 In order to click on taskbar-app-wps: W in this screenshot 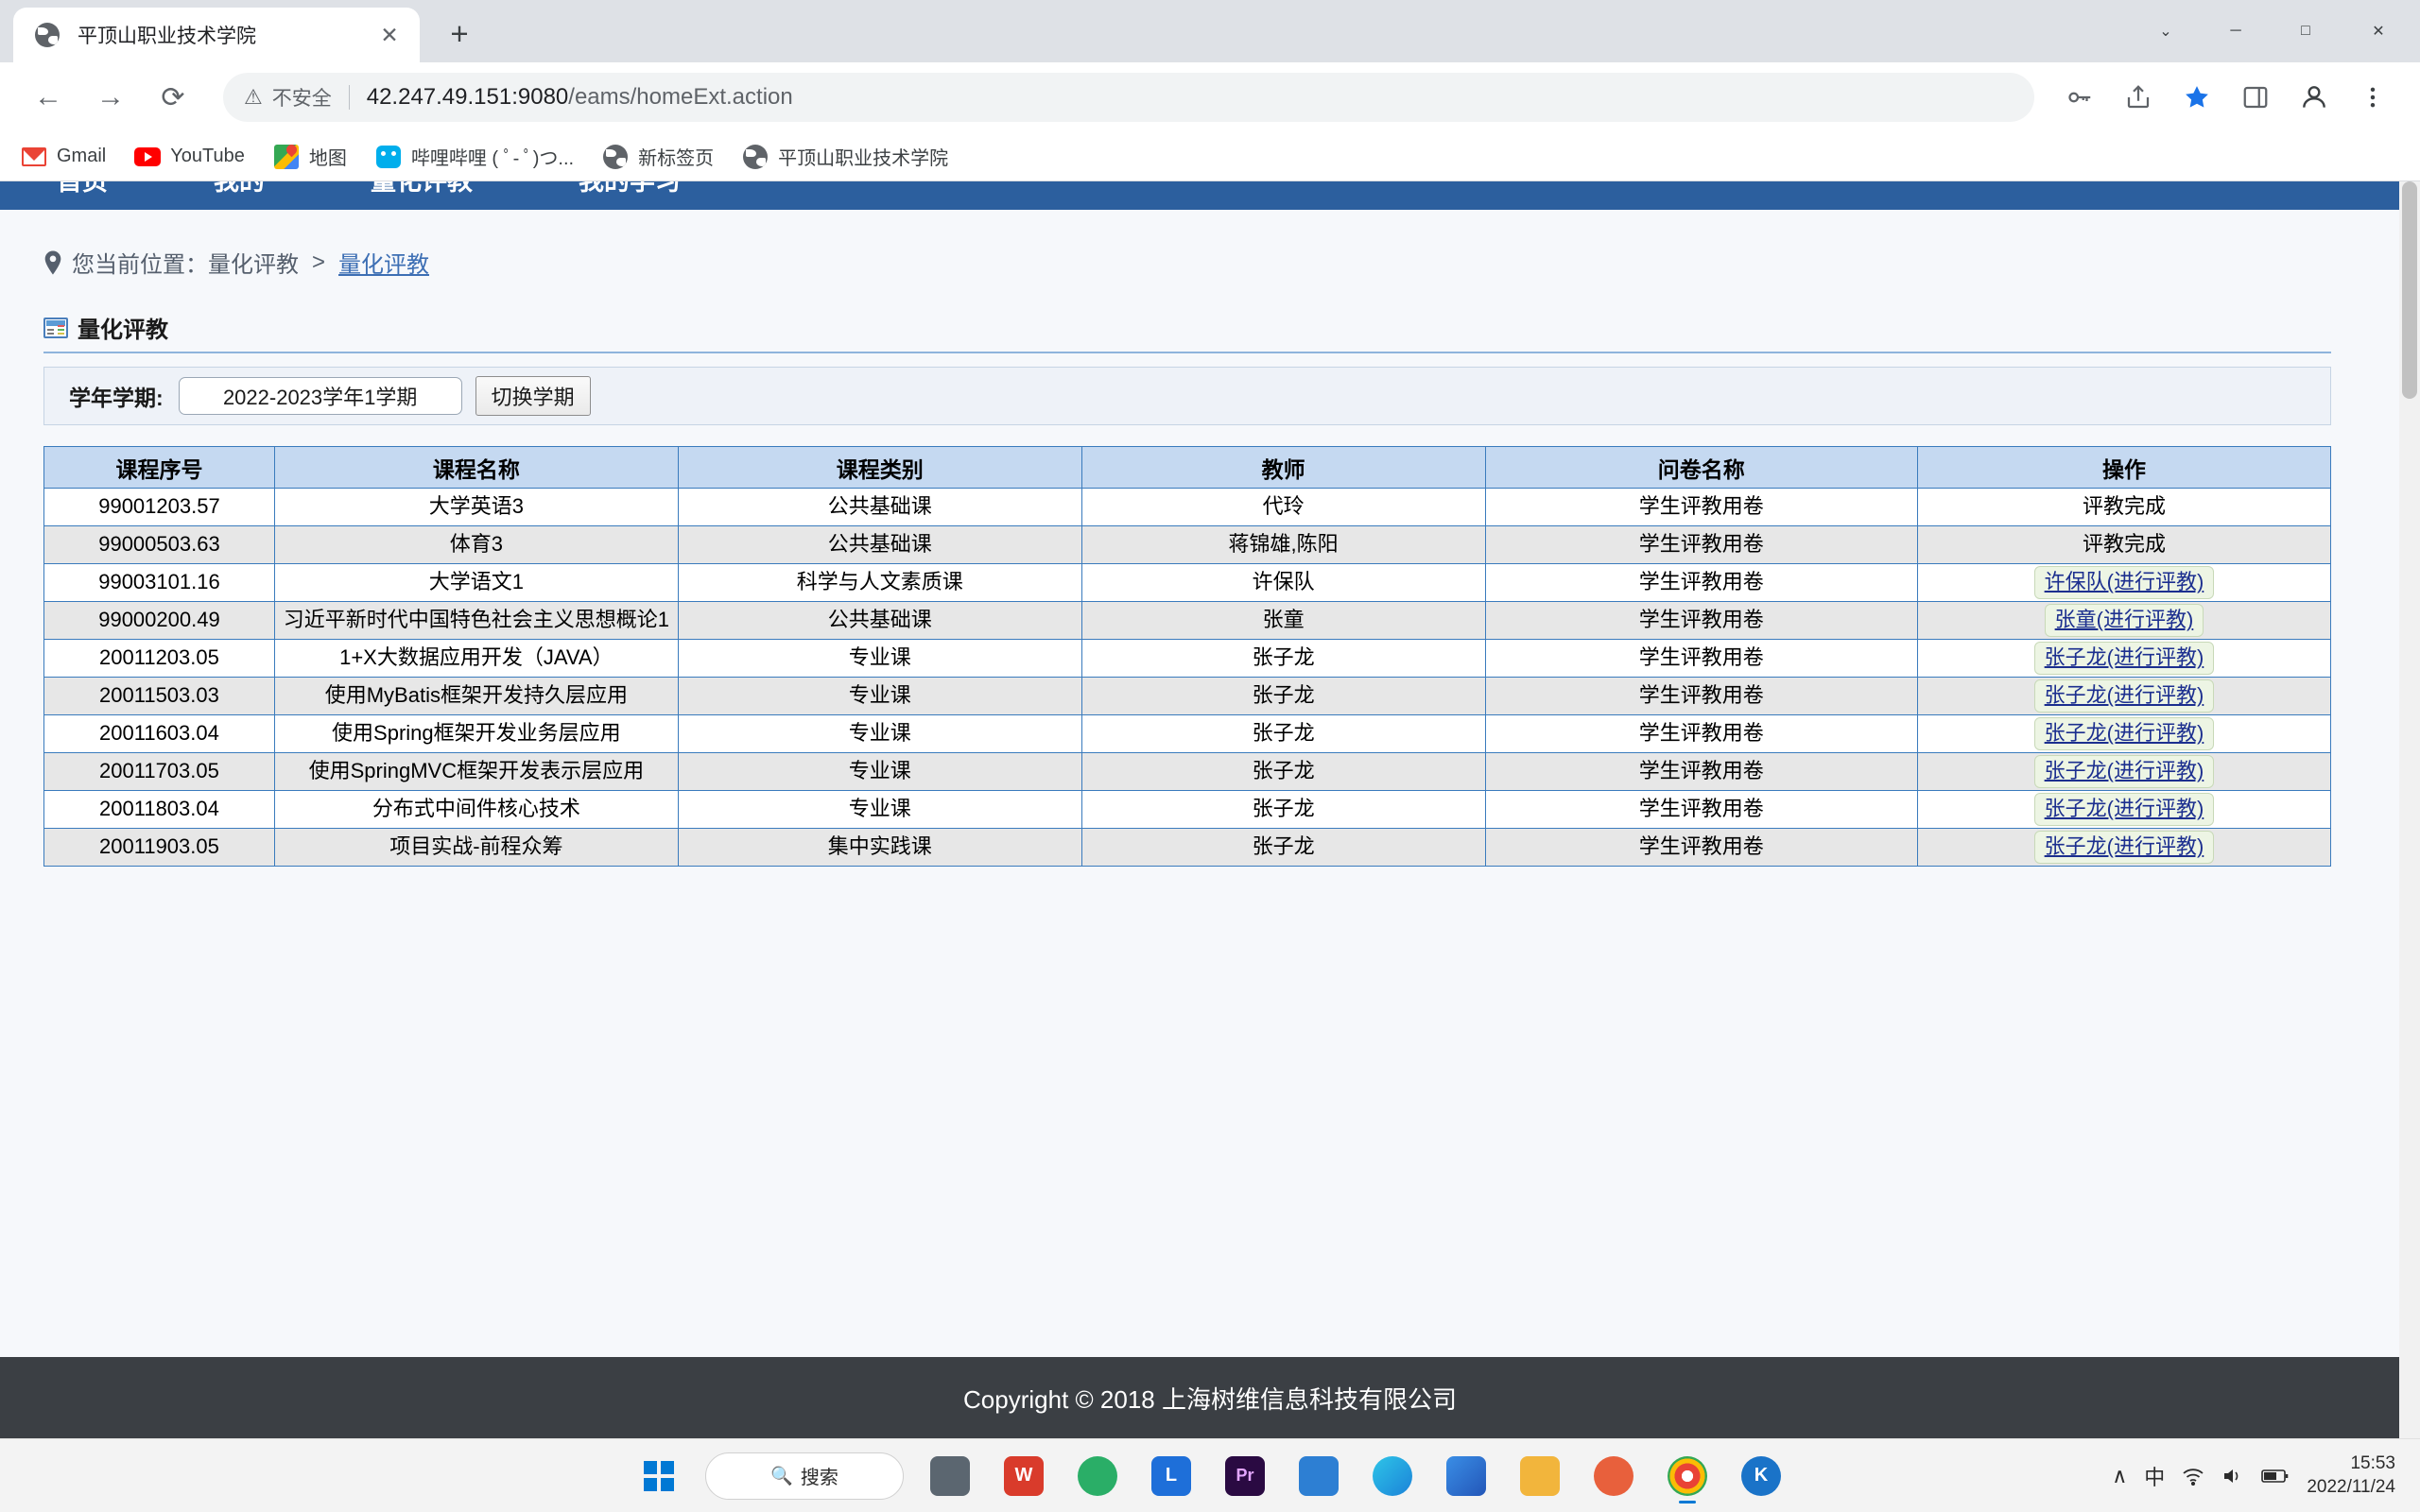, I will do `click(1024, 1476)`.